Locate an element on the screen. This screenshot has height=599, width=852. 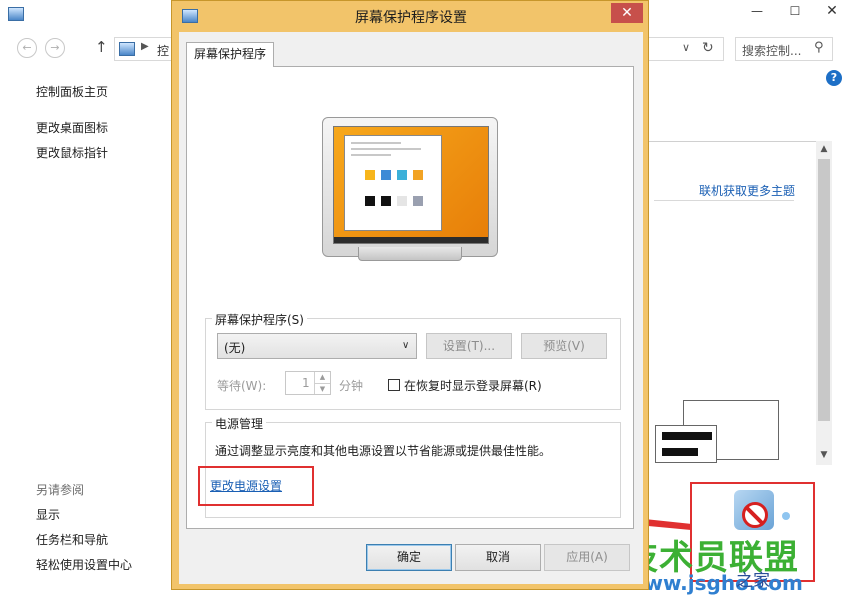
ok-button: 确定 is located at coordinates (409, 557).